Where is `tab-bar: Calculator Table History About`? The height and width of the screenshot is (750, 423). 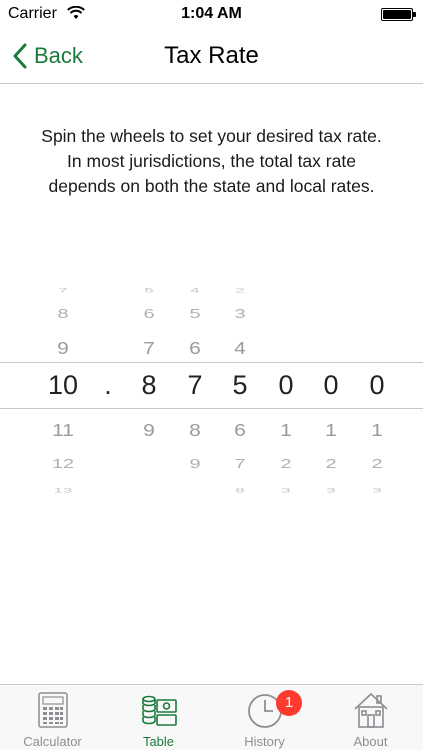
tab-bar: Calculator Table History About is located at coordinates (211, 717).